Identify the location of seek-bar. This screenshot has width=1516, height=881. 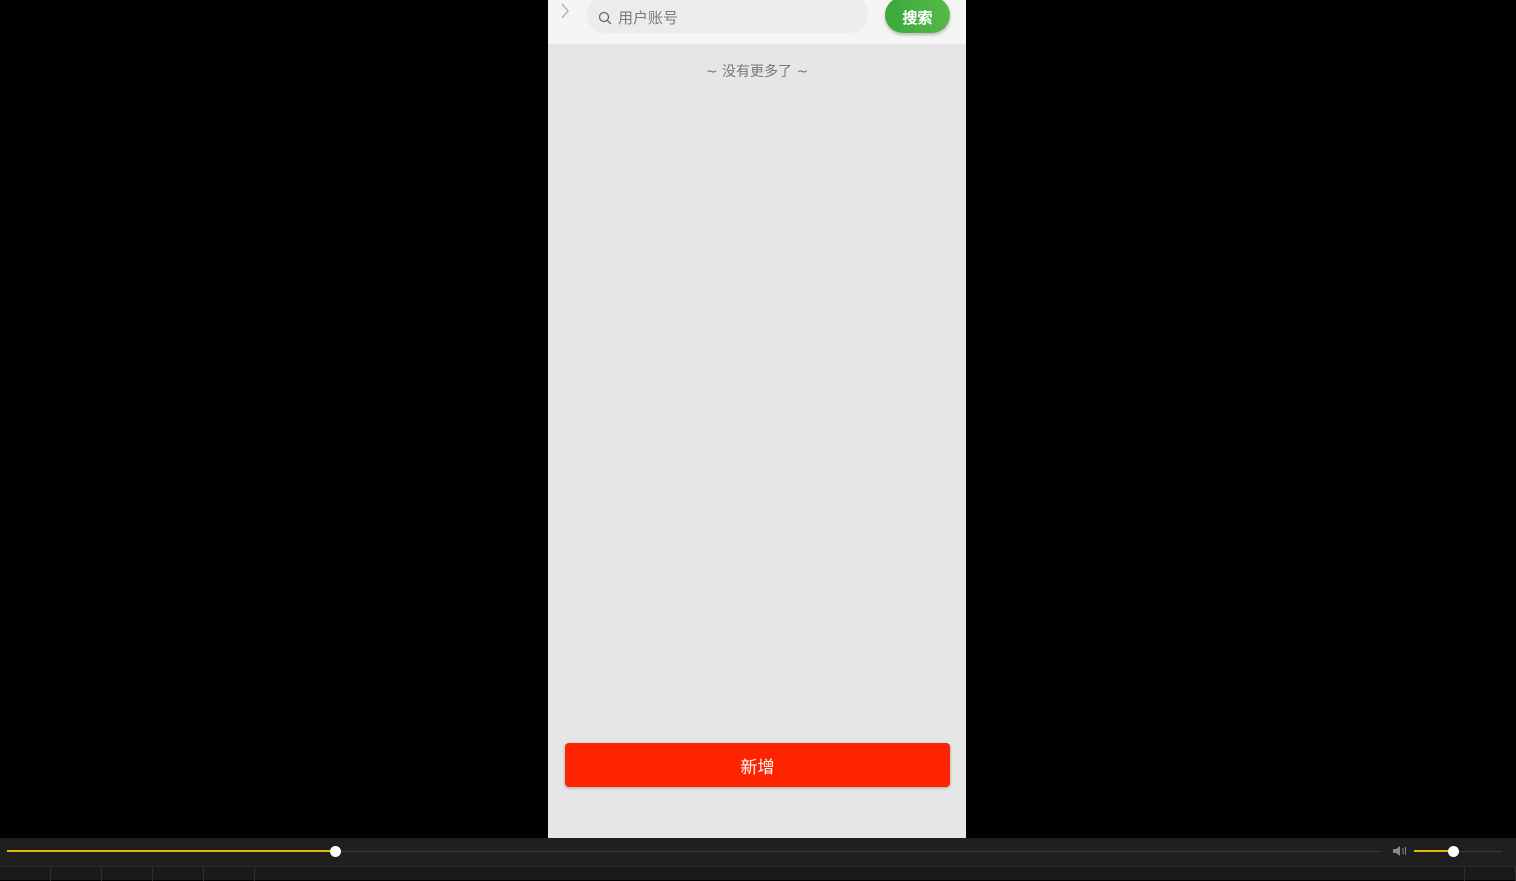
(694, 851).